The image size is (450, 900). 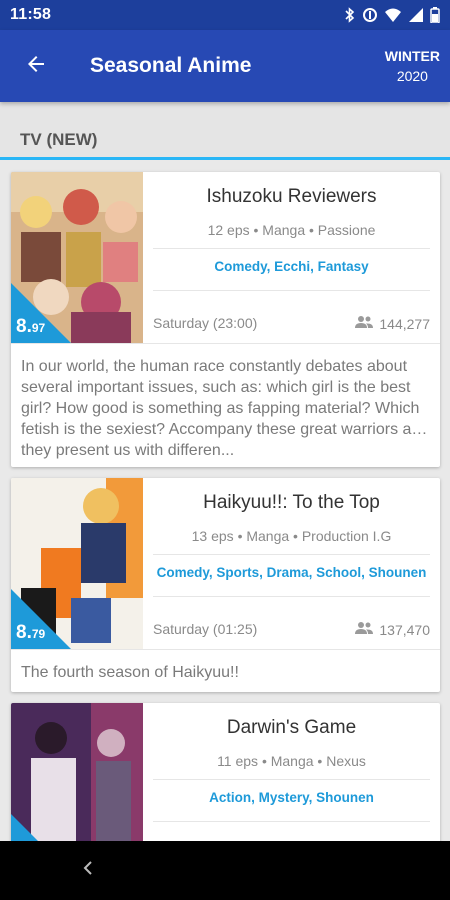 What do you see at coordinates (205, 323) in the screenshot?
I see `airing-time: Saturday (23:00)` at bounding box center [205, 323].